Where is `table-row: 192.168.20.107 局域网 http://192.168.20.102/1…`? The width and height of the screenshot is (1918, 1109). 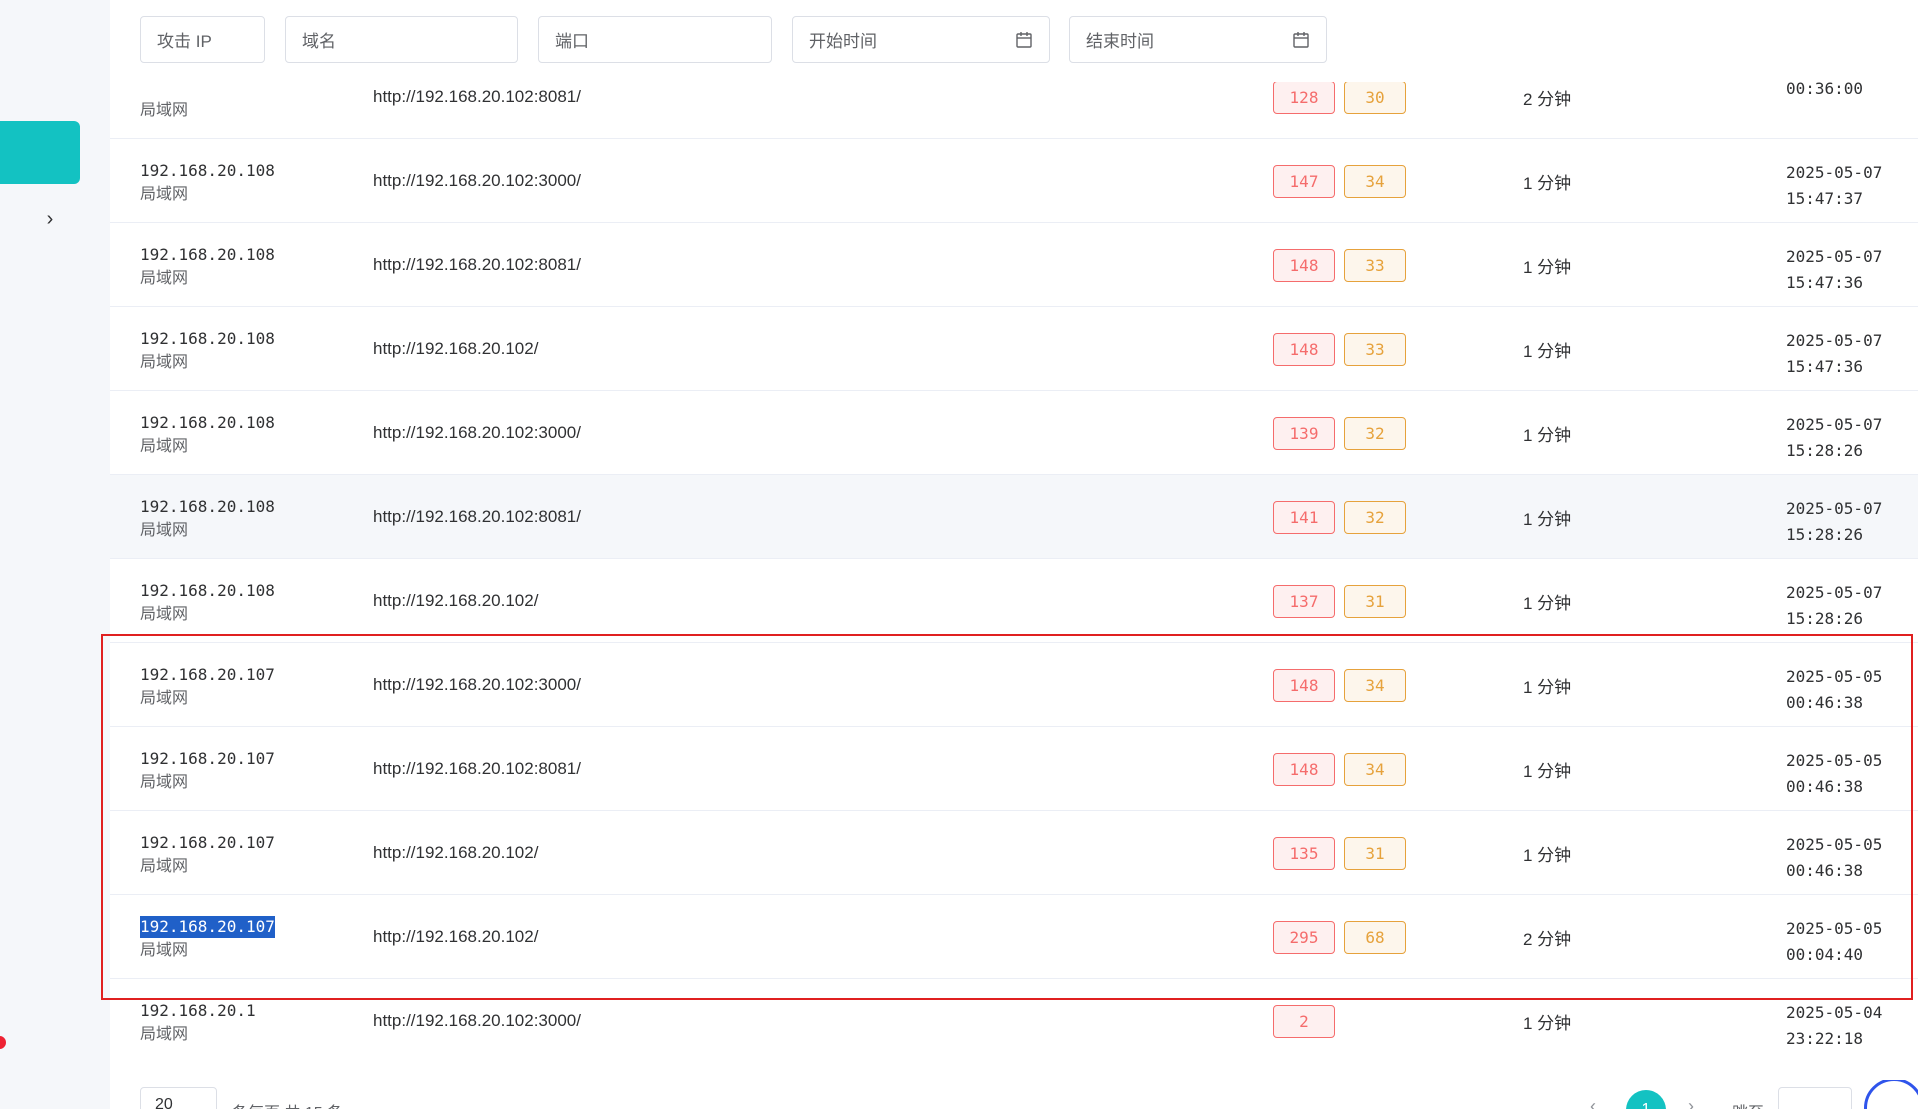
table-row: 192.168.20.107 局域网 http://192.168.20.102/1… is located at coordinates (1014, 853).